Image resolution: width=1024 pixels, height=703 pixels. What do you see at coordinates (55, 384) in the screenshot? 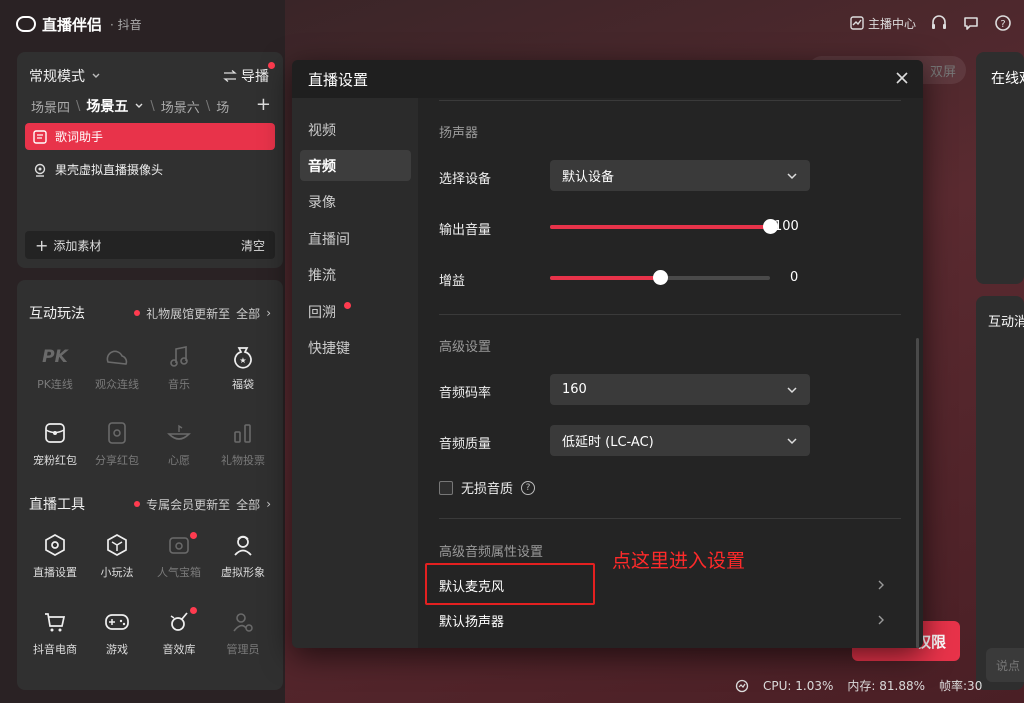
I see `grid-item-label: PK连线` at bounding box center [55, 384].